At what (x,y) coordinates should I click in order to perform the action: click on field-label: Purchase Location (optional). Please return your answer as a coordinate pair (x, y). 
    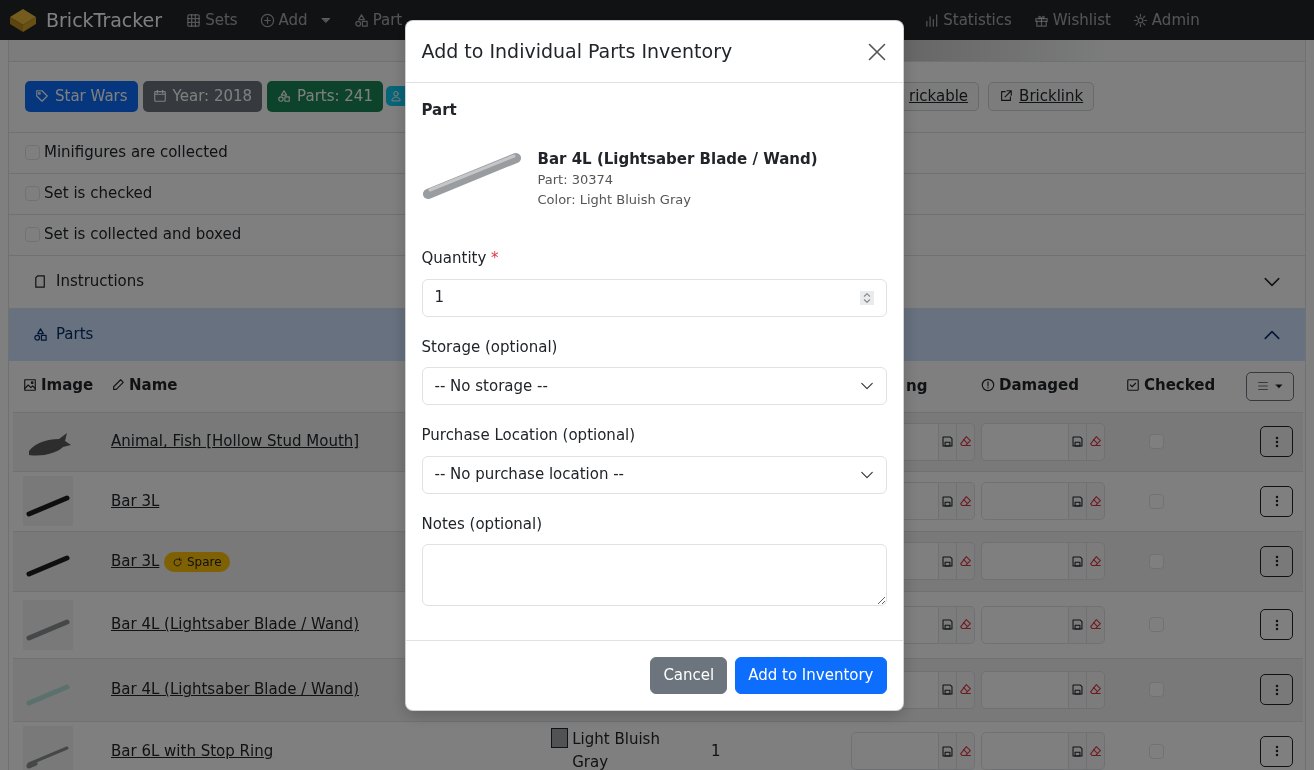
    Looking at the image, I should click on (528, 435).